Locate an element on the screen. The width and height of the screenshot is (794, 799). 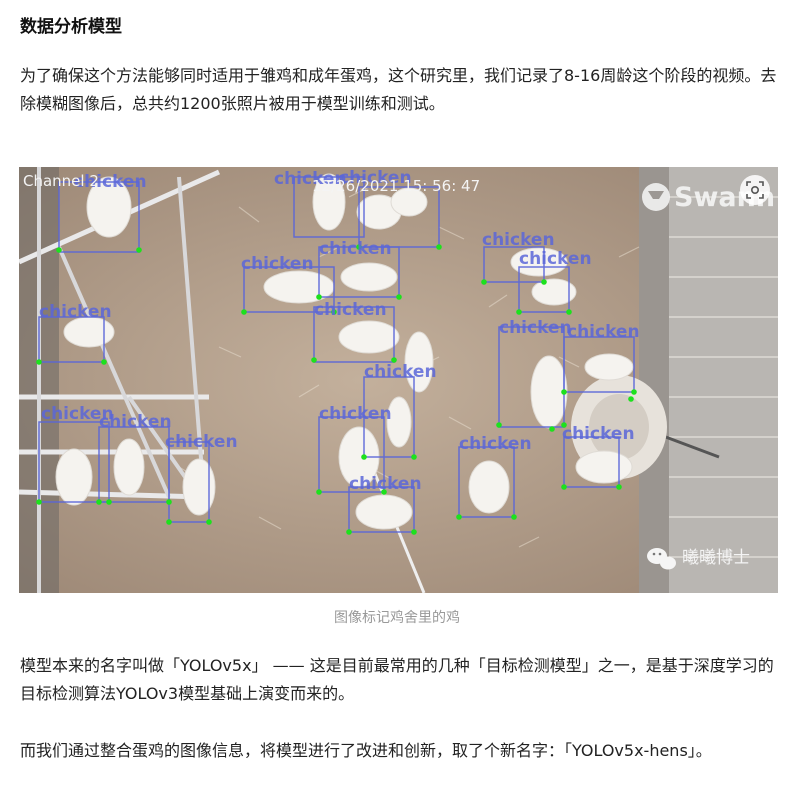
wechat-watermark: 曦曦博士 is located at coordinates (698, 559).